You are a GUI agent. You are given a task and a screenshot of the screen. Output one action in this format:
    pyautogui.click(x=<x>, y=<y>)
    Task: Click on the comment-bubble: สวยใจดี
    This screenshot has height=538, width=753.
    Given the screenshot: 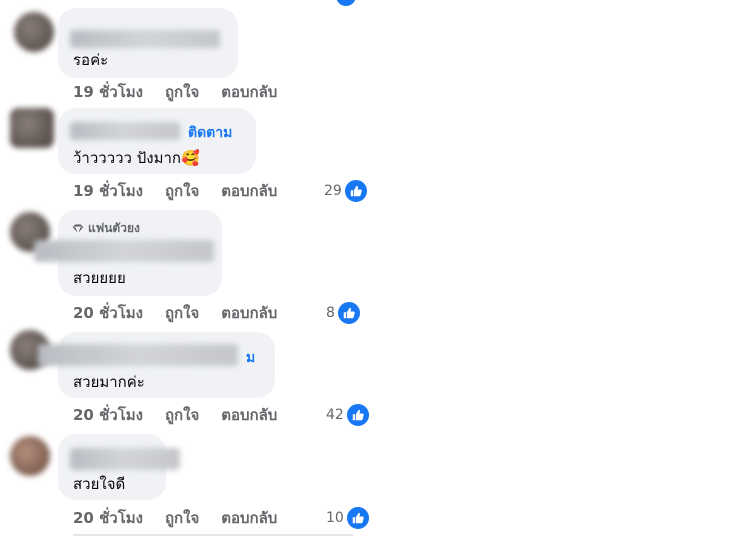 What is the action you would take?
    pyautogui.click(x=119, y=467)
    